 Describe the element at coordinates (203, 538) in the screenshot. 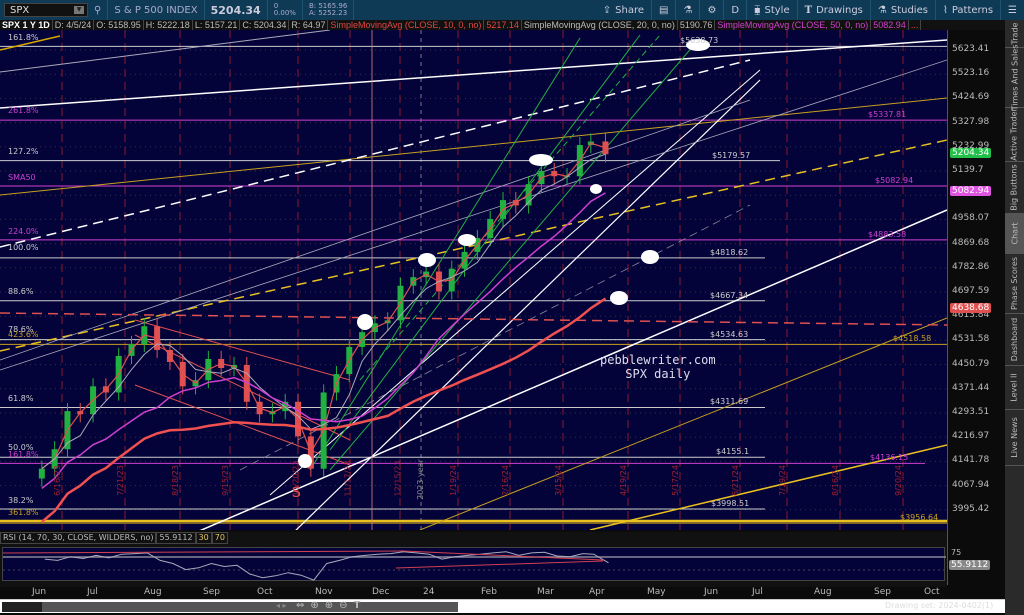

I see `rsi-oversold: 30` at that location.